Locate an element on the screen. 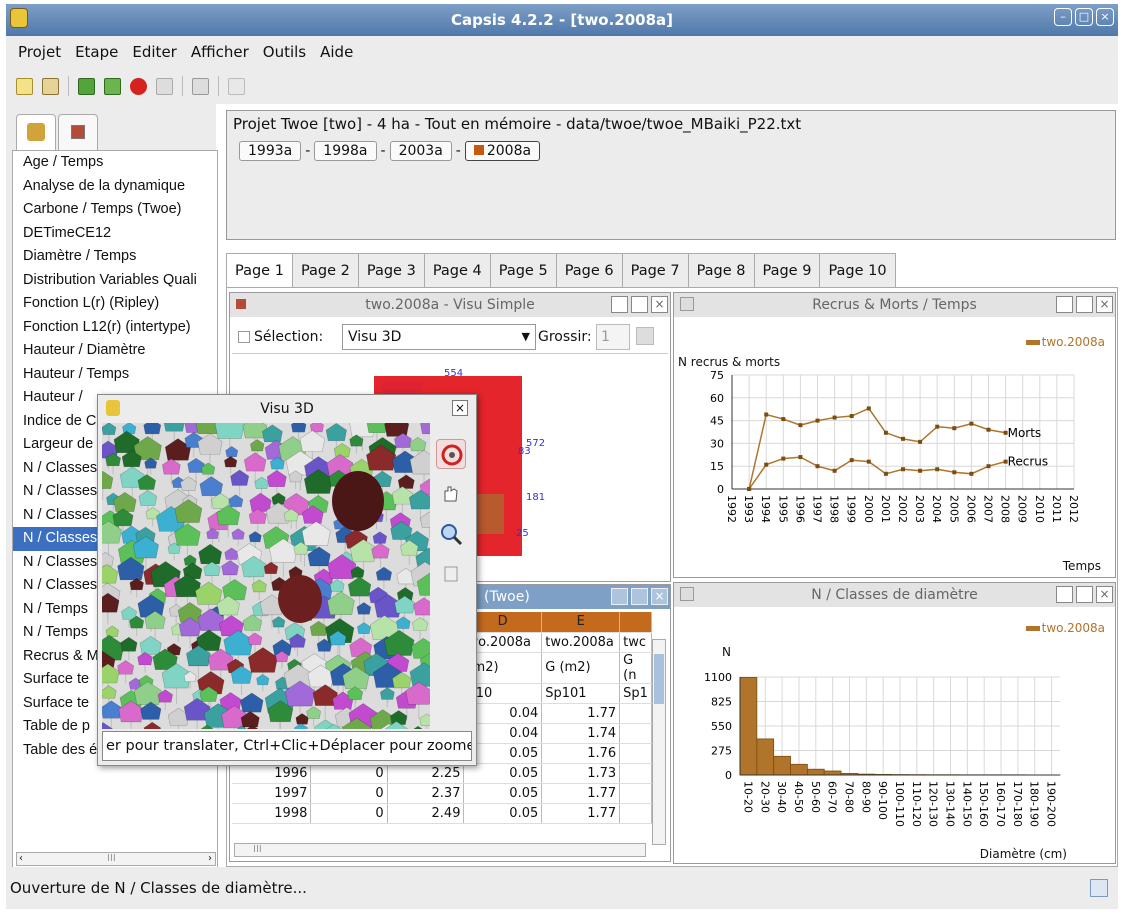 This screenshot has height=917, width=1124. table-vertical-scrollbar is located at coordinates (659, 742).